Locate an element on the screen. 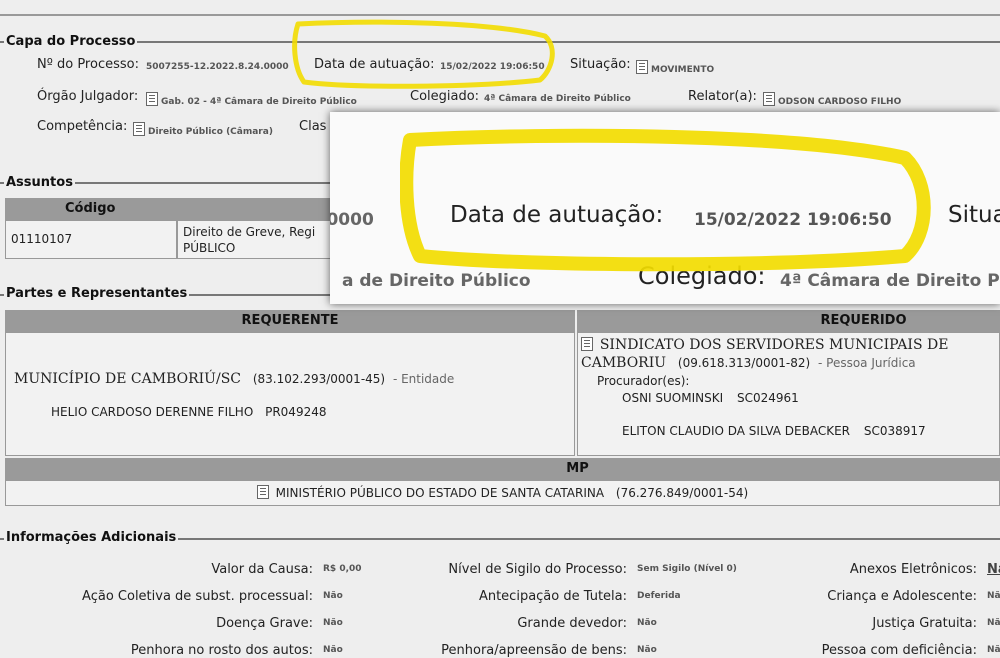  data-autuacao-label: Data de autuação: is located at coordinates (374, 64).